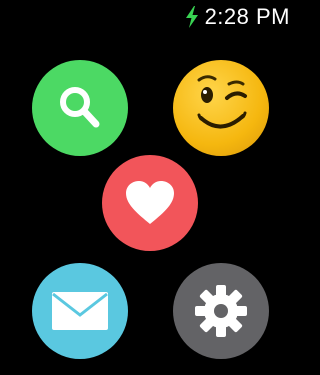 The image size is (320, 375). I want to click on winking-face-icon, so click(221, 108).